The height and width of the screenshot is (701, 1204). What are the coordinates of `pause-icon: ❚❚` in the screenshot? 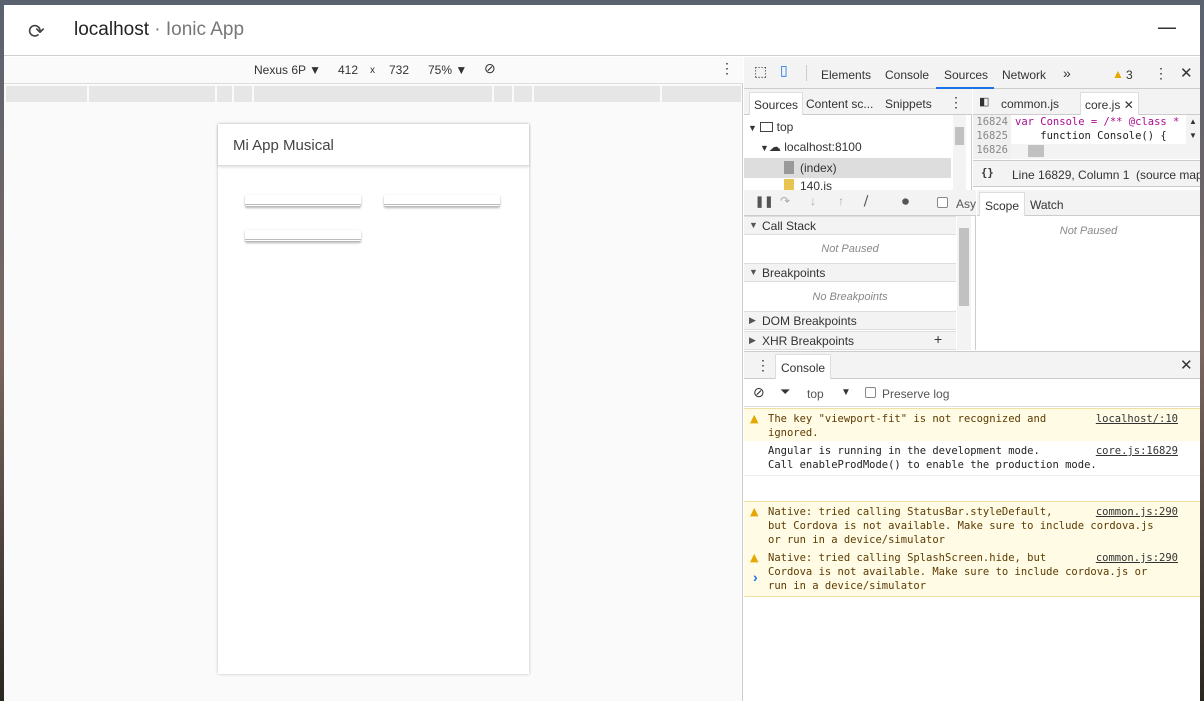 It's located at (764, 201).